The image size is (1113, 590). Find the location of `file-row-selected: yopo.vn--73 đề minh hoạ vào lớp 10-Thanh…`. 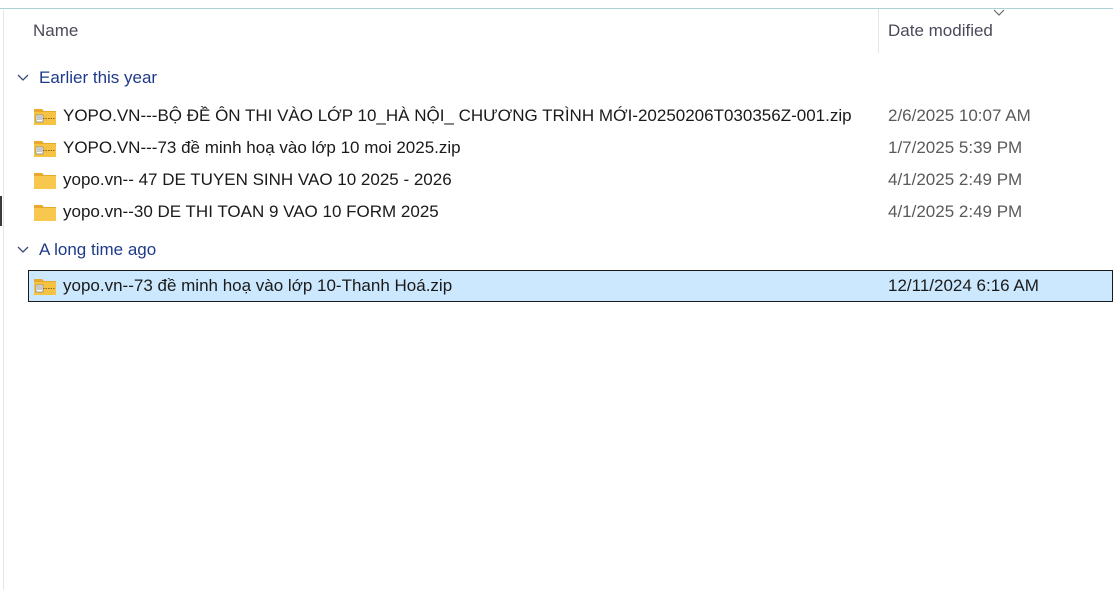

file-row-selected: yopo.vn--73 đề minh hoạ vào lớp 10-Thanh… is located at coordinates (570, 286).